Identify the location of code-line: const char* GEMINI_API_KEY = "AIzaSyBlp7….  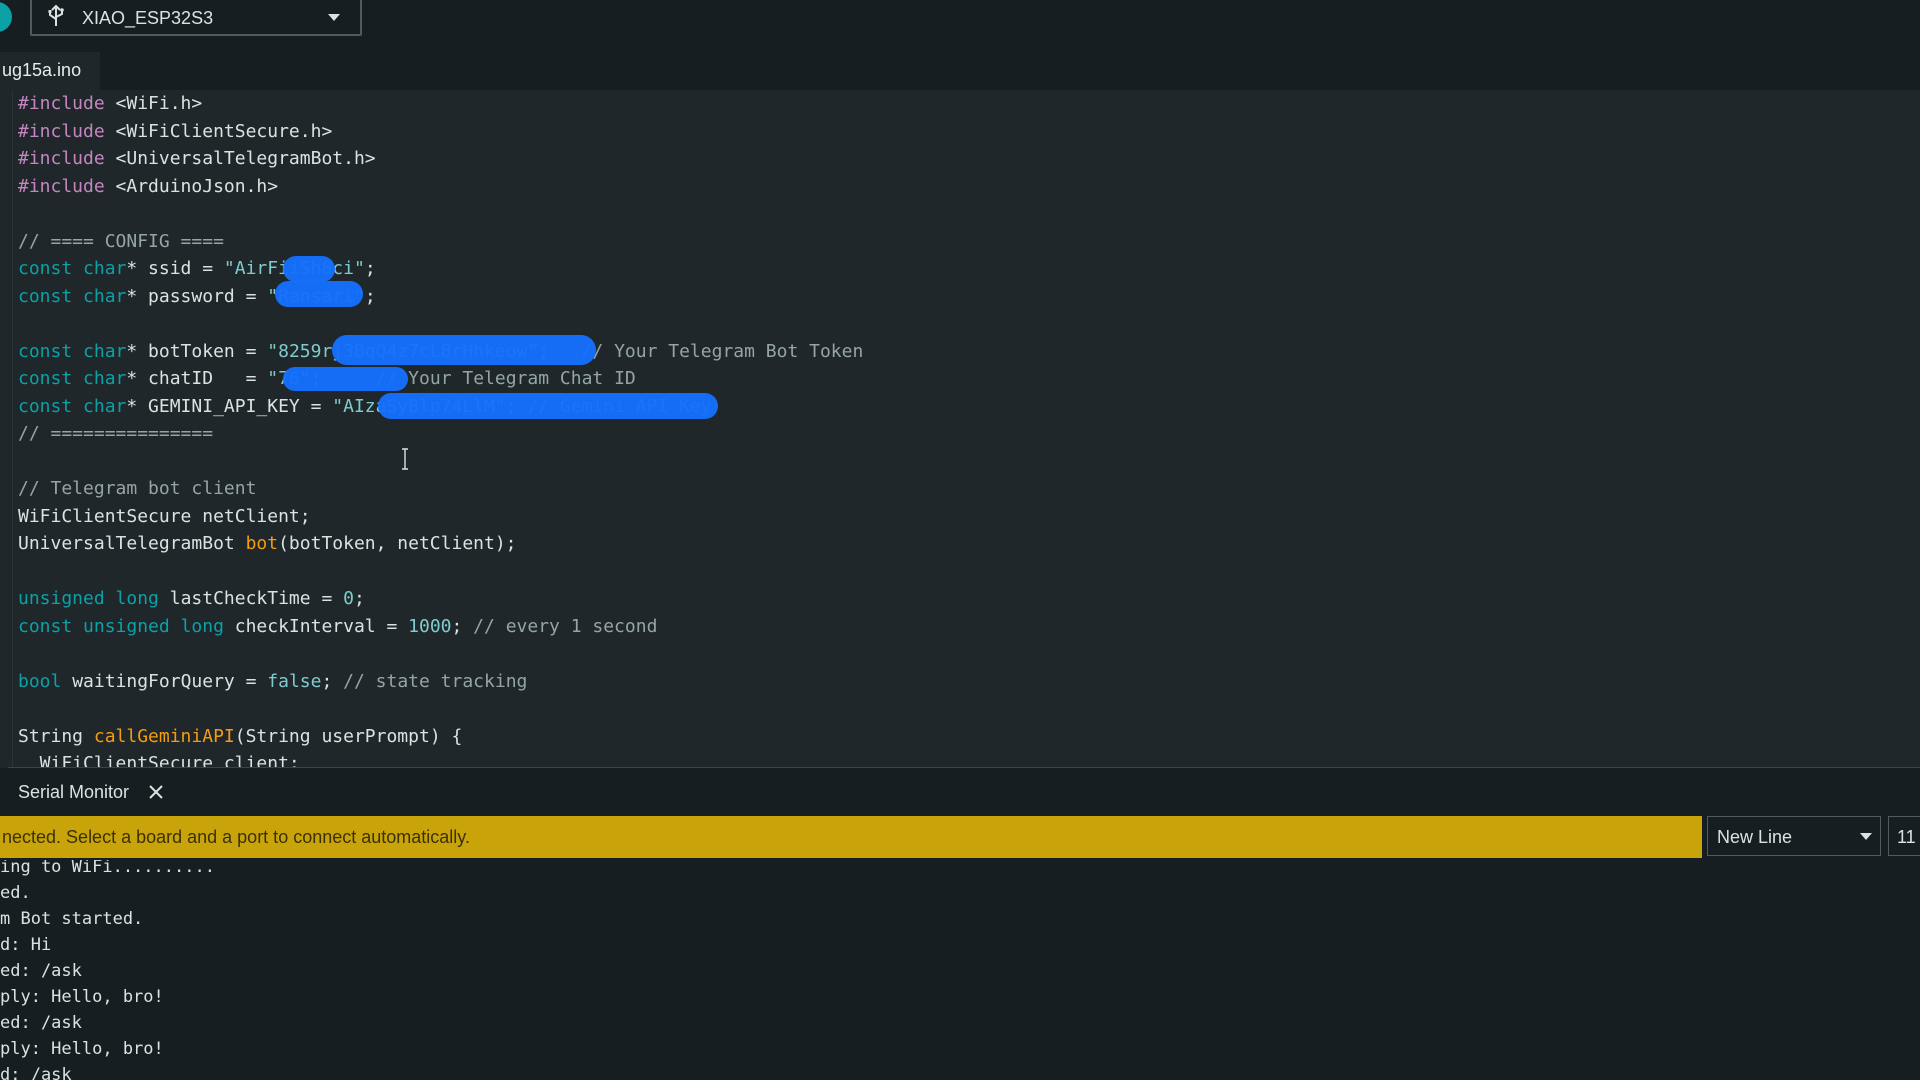
(963, 407).